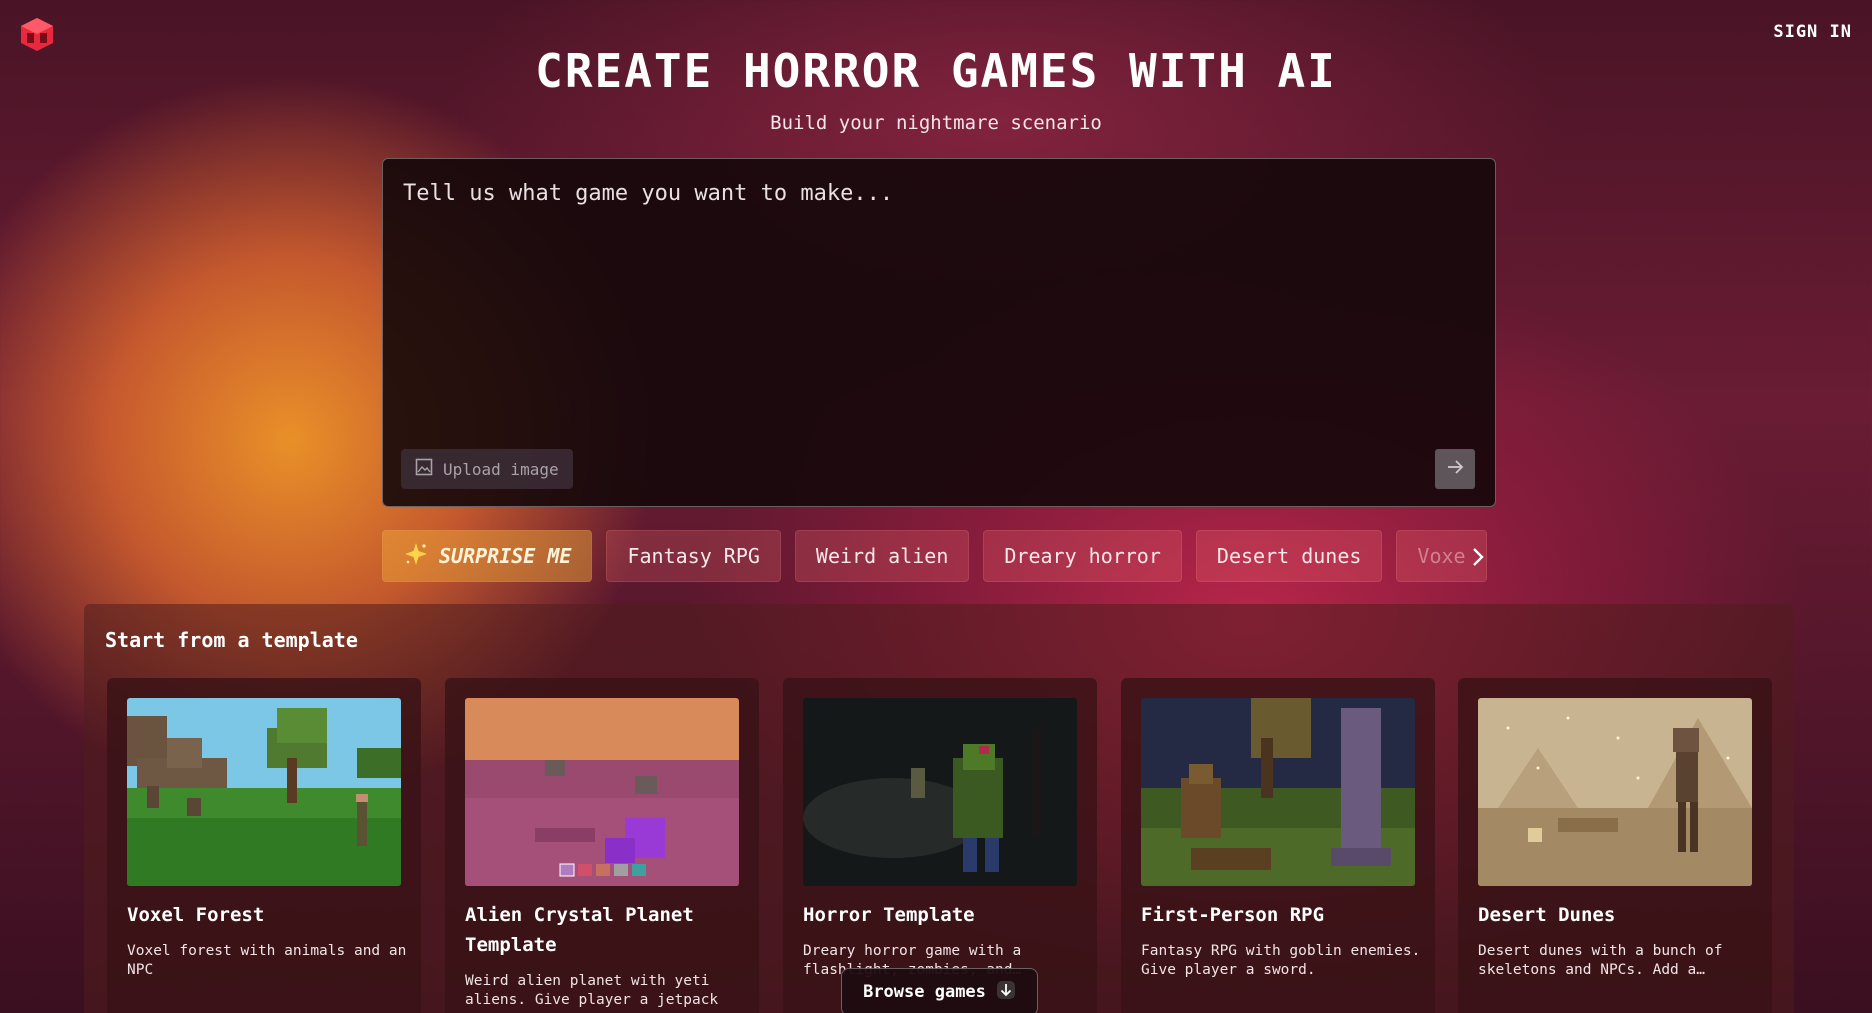 Image resolution: width=1872 pixels, height=1013 pixels. I want to click on template-description: Voxel forest with animals and an NPC, so click(267, 960).